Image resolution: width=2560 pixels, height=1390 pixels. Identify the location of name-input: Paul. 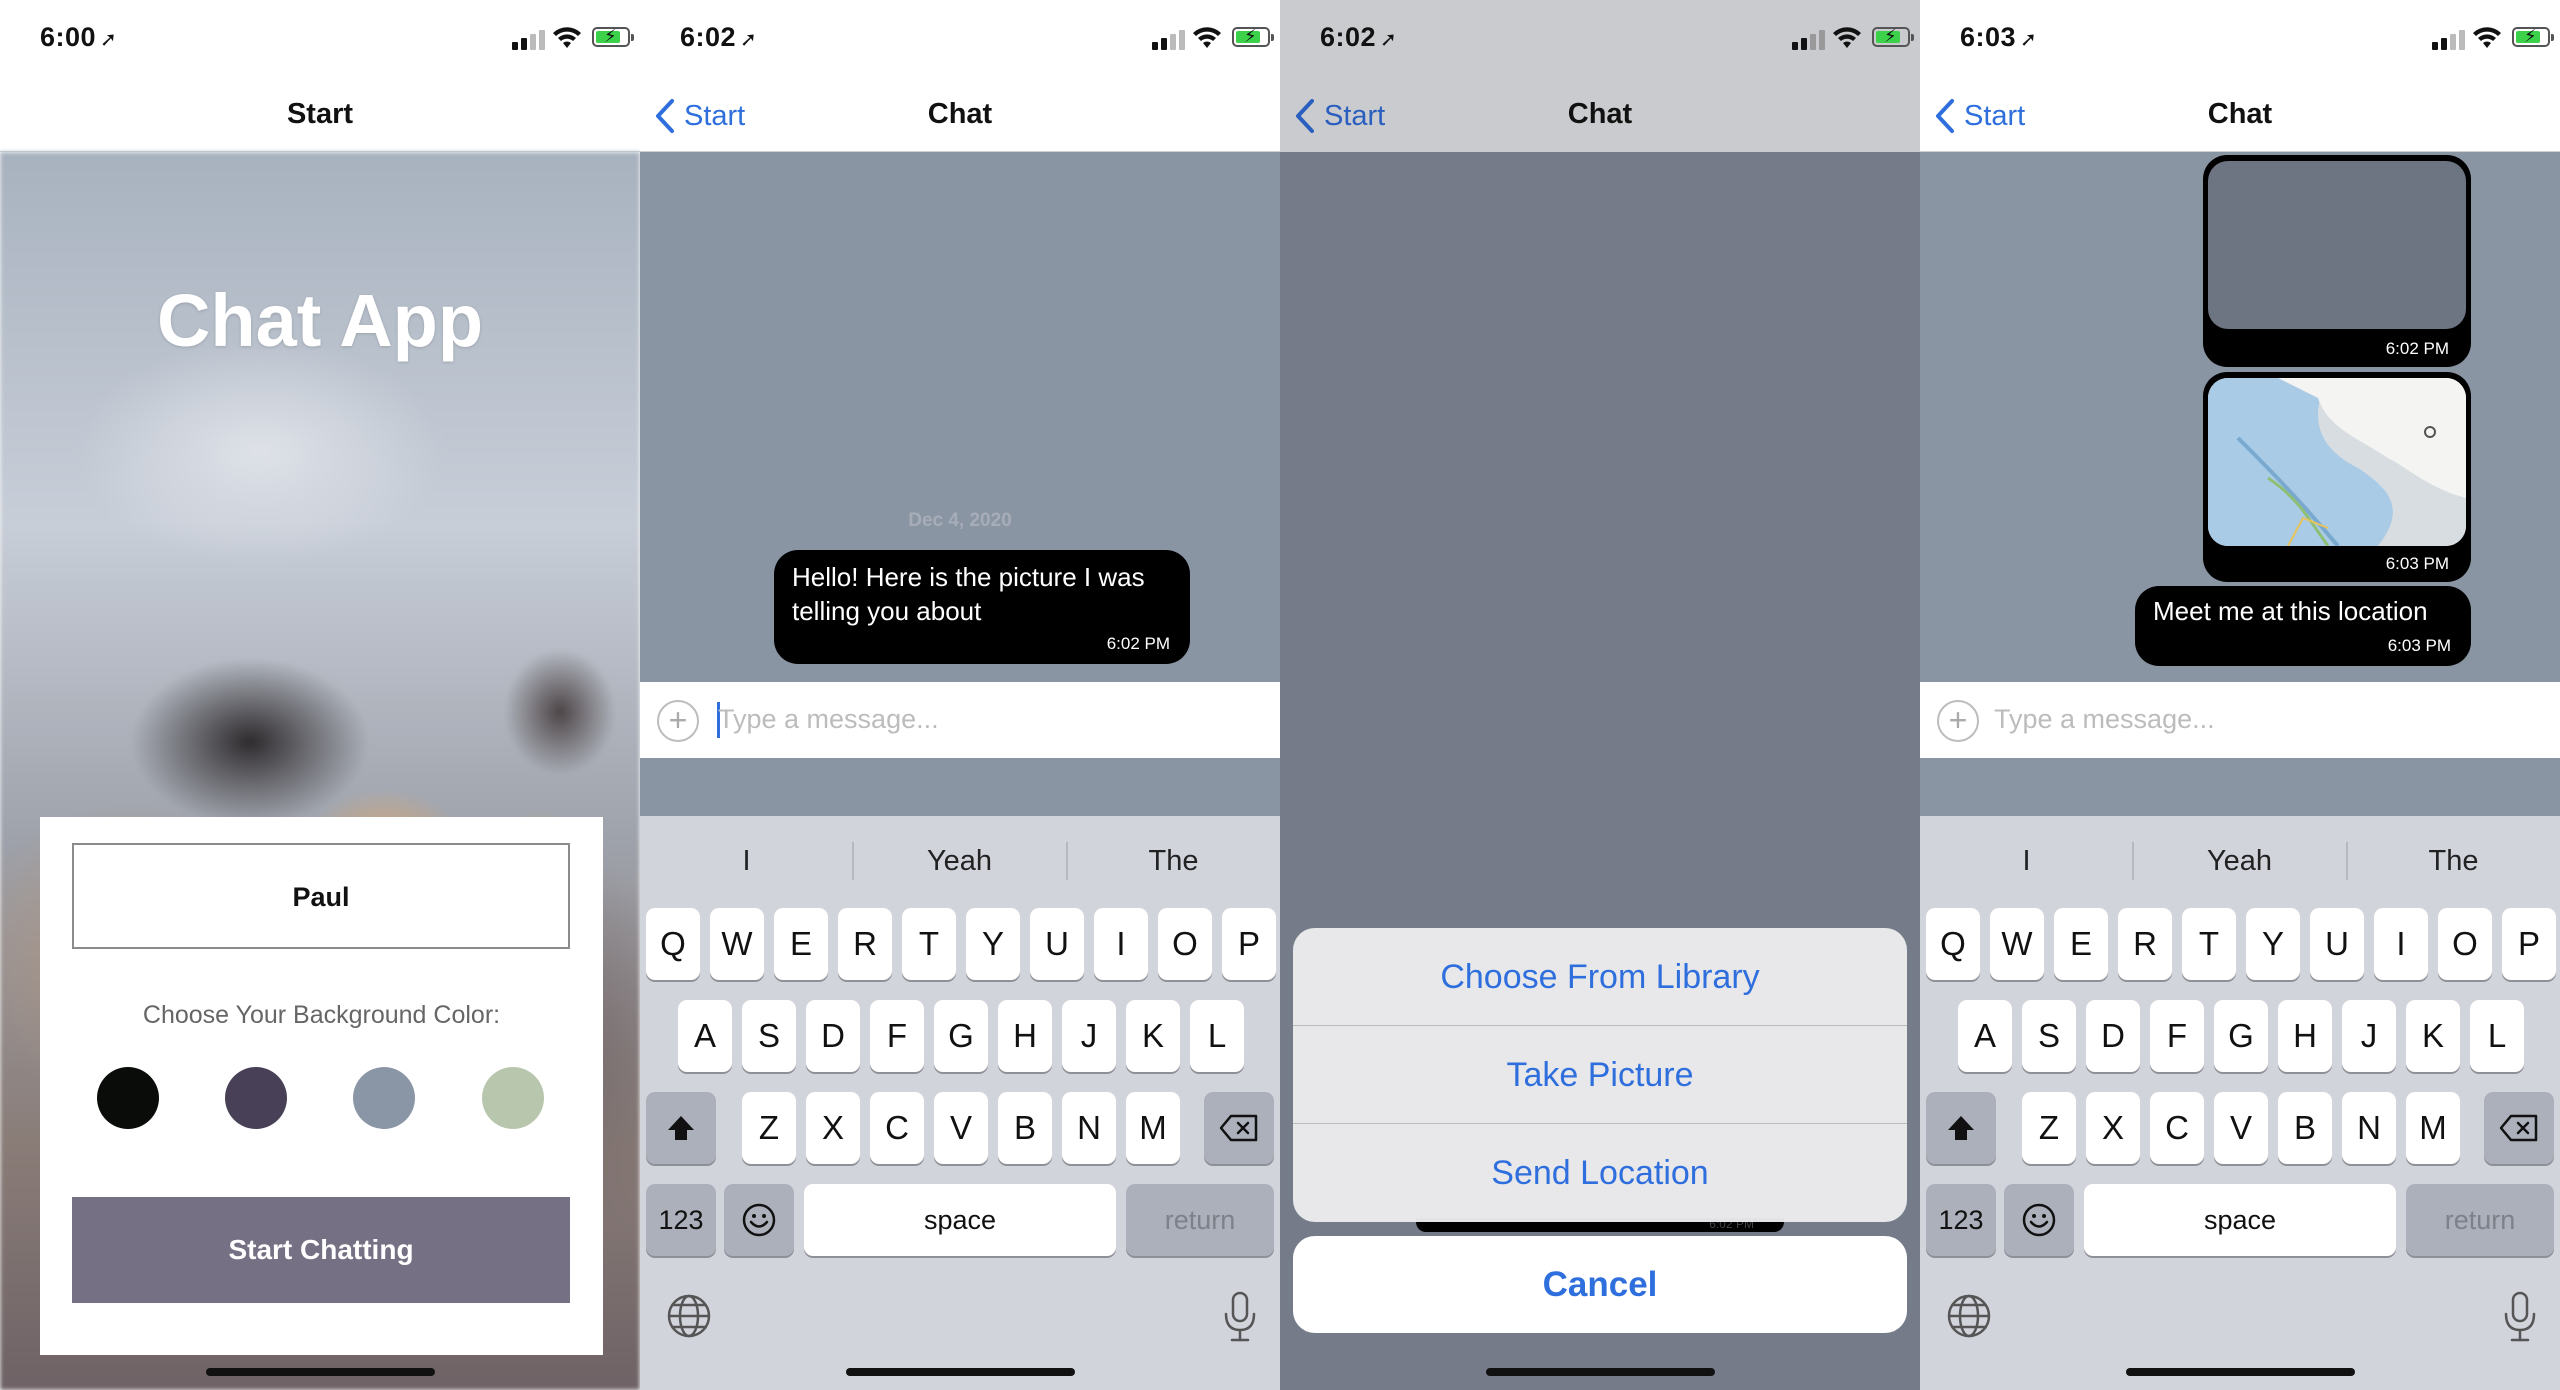
(321, 896).